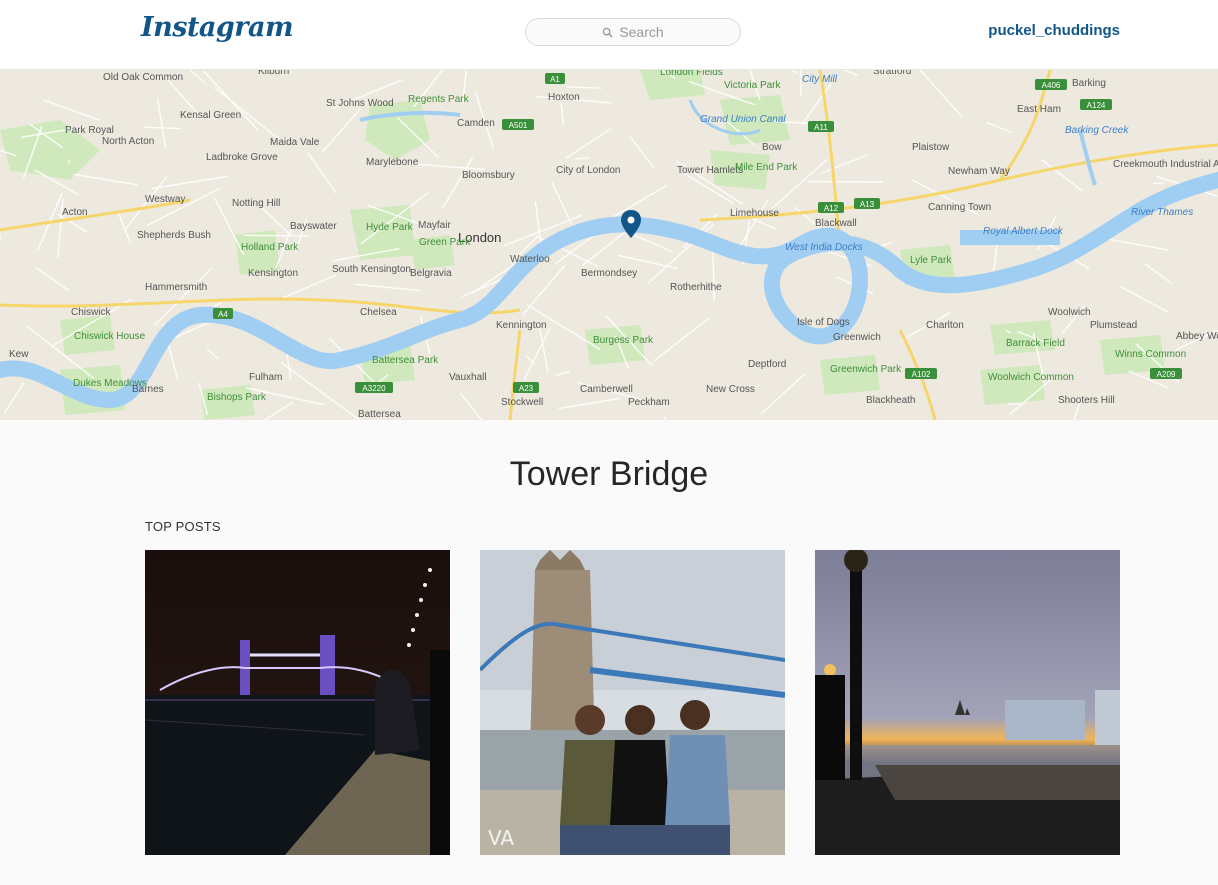  What do you see at coordinates (237, 397) in the screenshot?
I see `map-place-label: Bishops Park` at bounding box center [237, 397].